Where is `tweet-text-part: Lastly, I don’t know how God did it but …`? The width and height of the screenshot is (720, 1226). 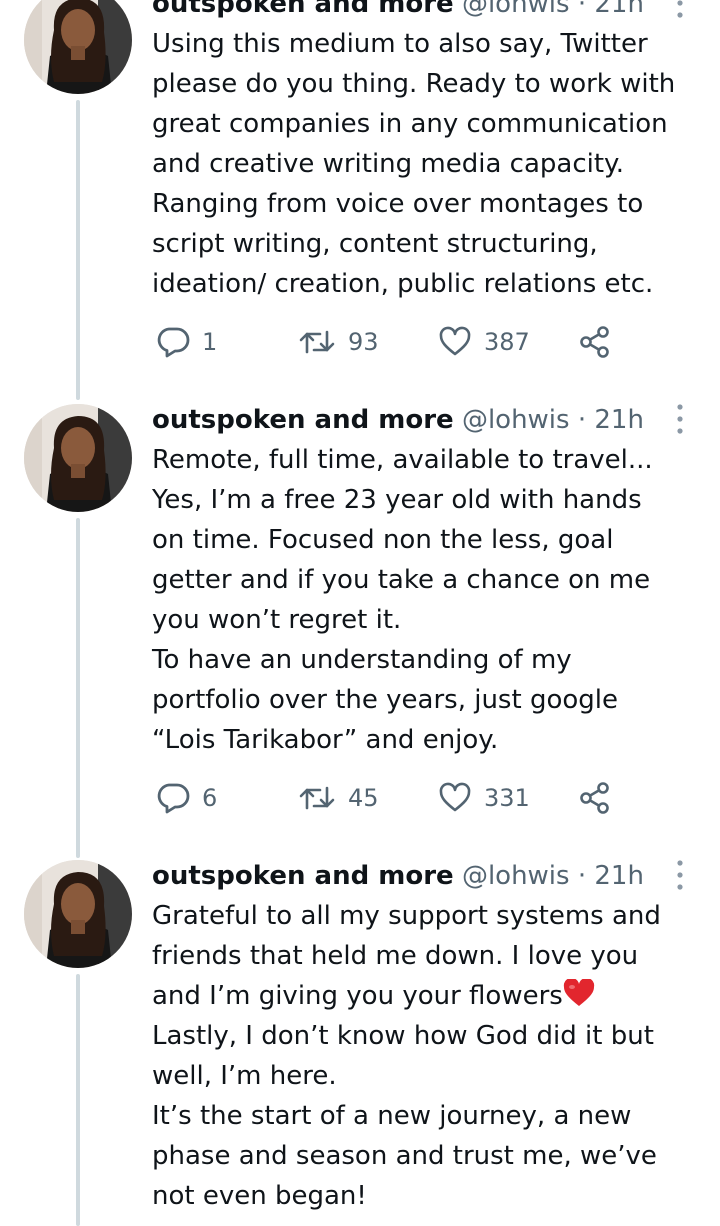
tweet-text-part: Lastly, I don’t know how God did it but … is located at coordinates (404, 1116).